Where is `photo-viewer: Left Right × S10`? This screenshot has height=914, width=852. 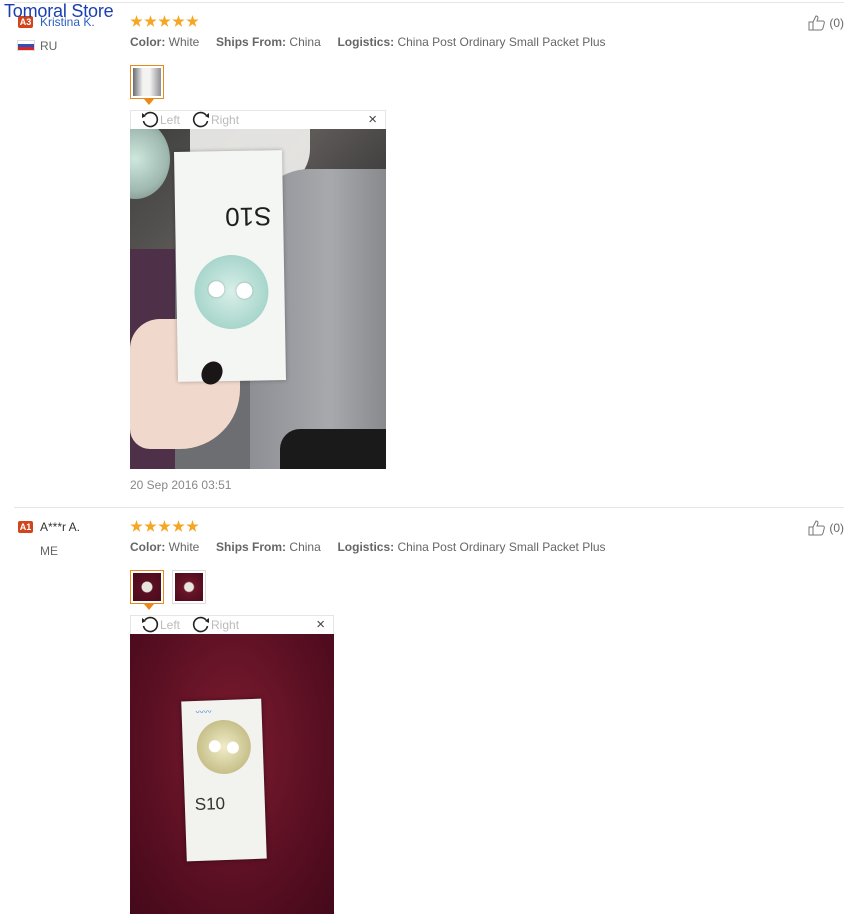
photo-viewer: Left Right × S10 is located at coordinates (258, 289).